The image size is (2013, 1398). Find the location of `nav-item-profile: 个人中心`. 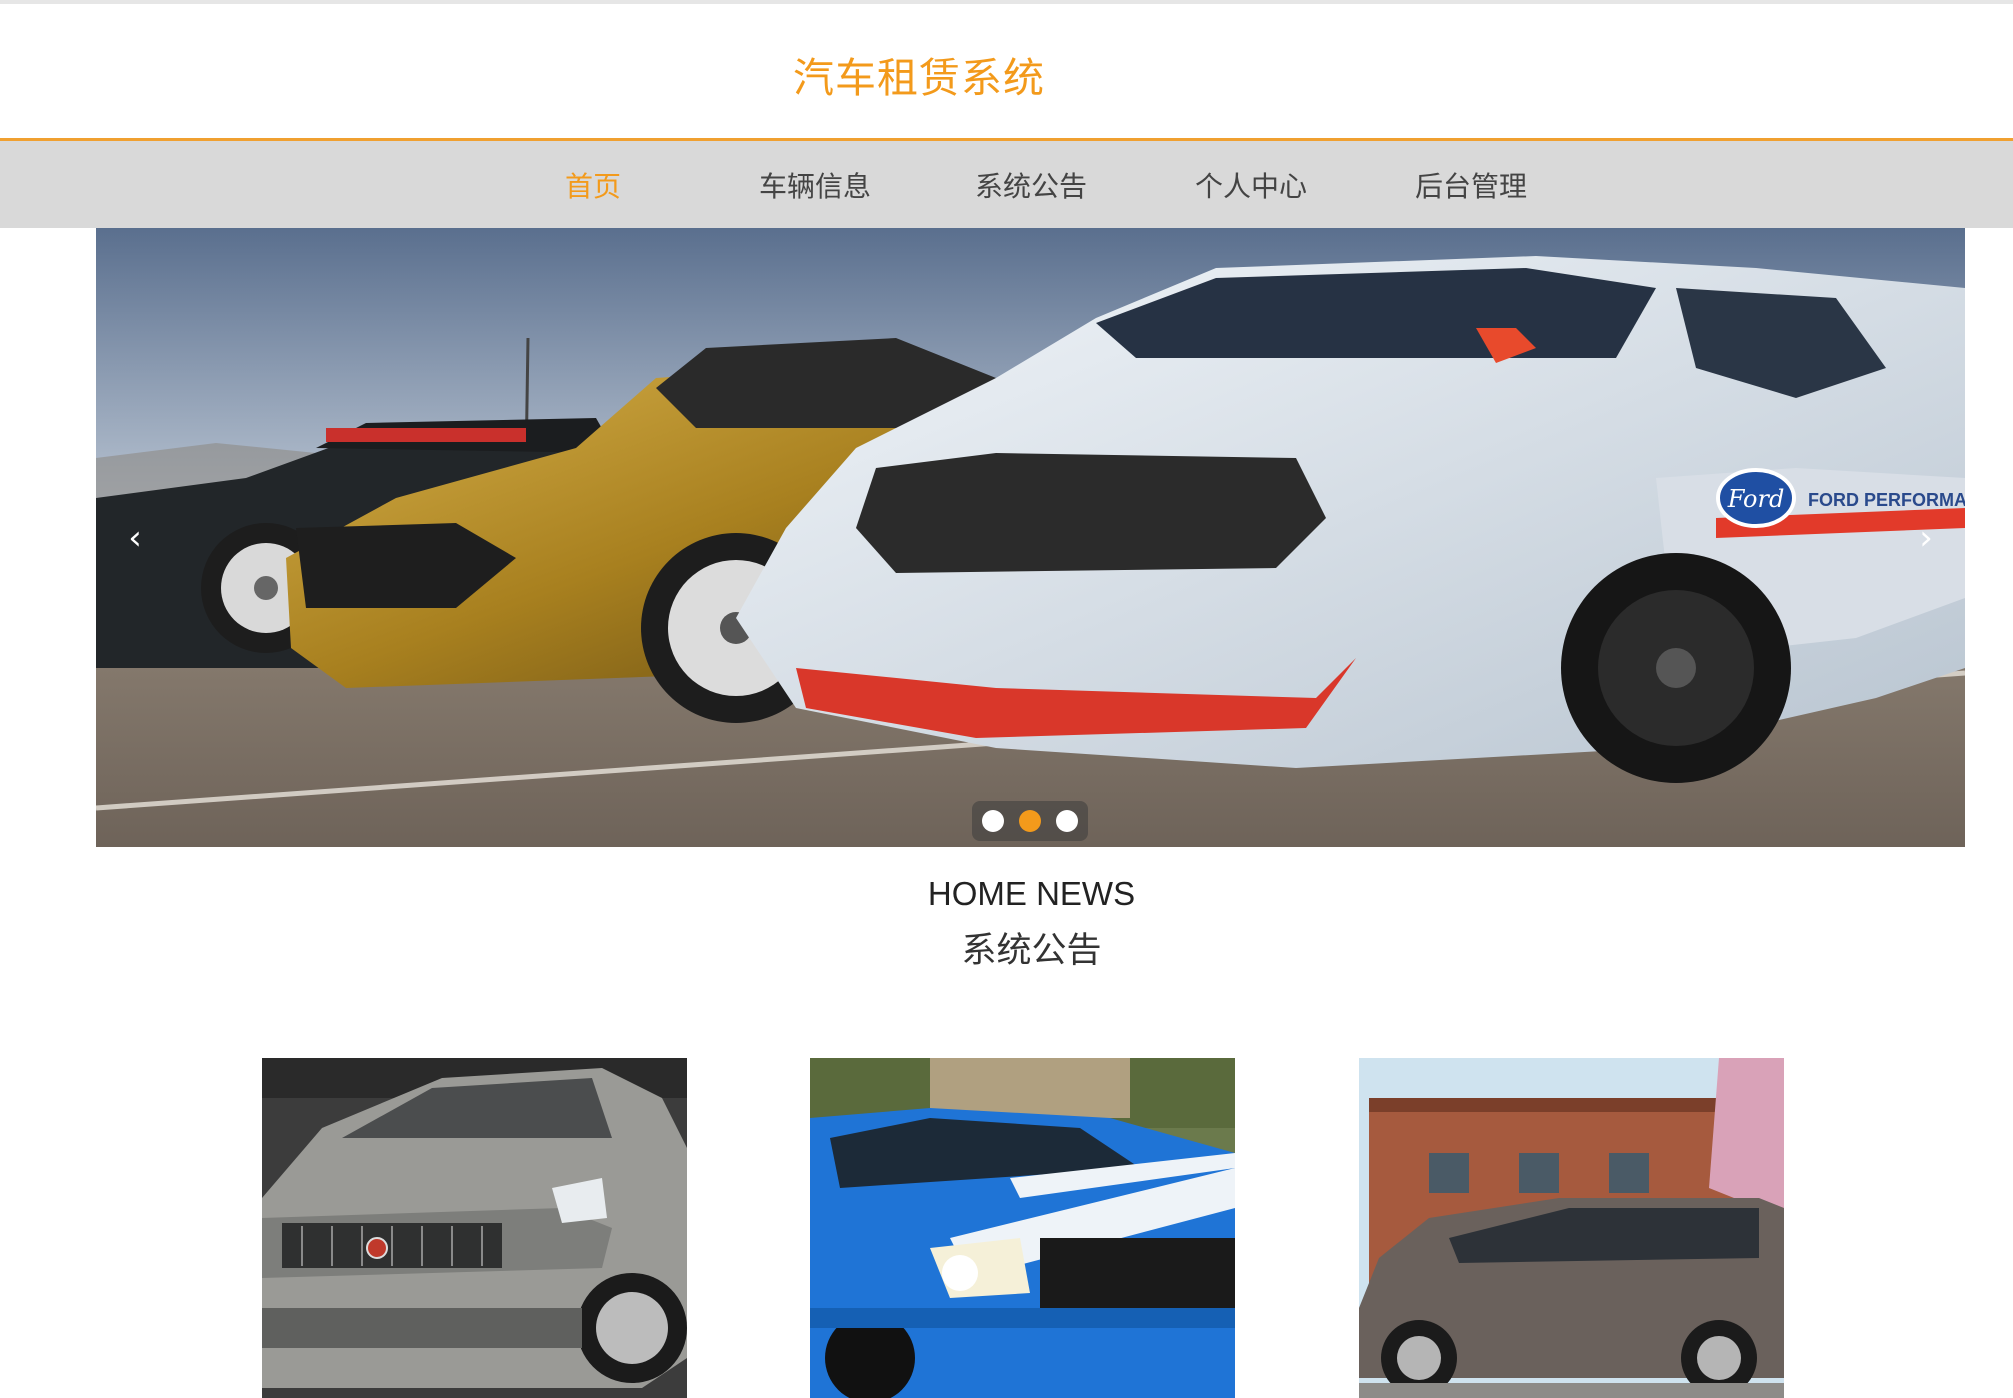

nav-item-profile: 个人中心 is located at coordinates (1251, 185).